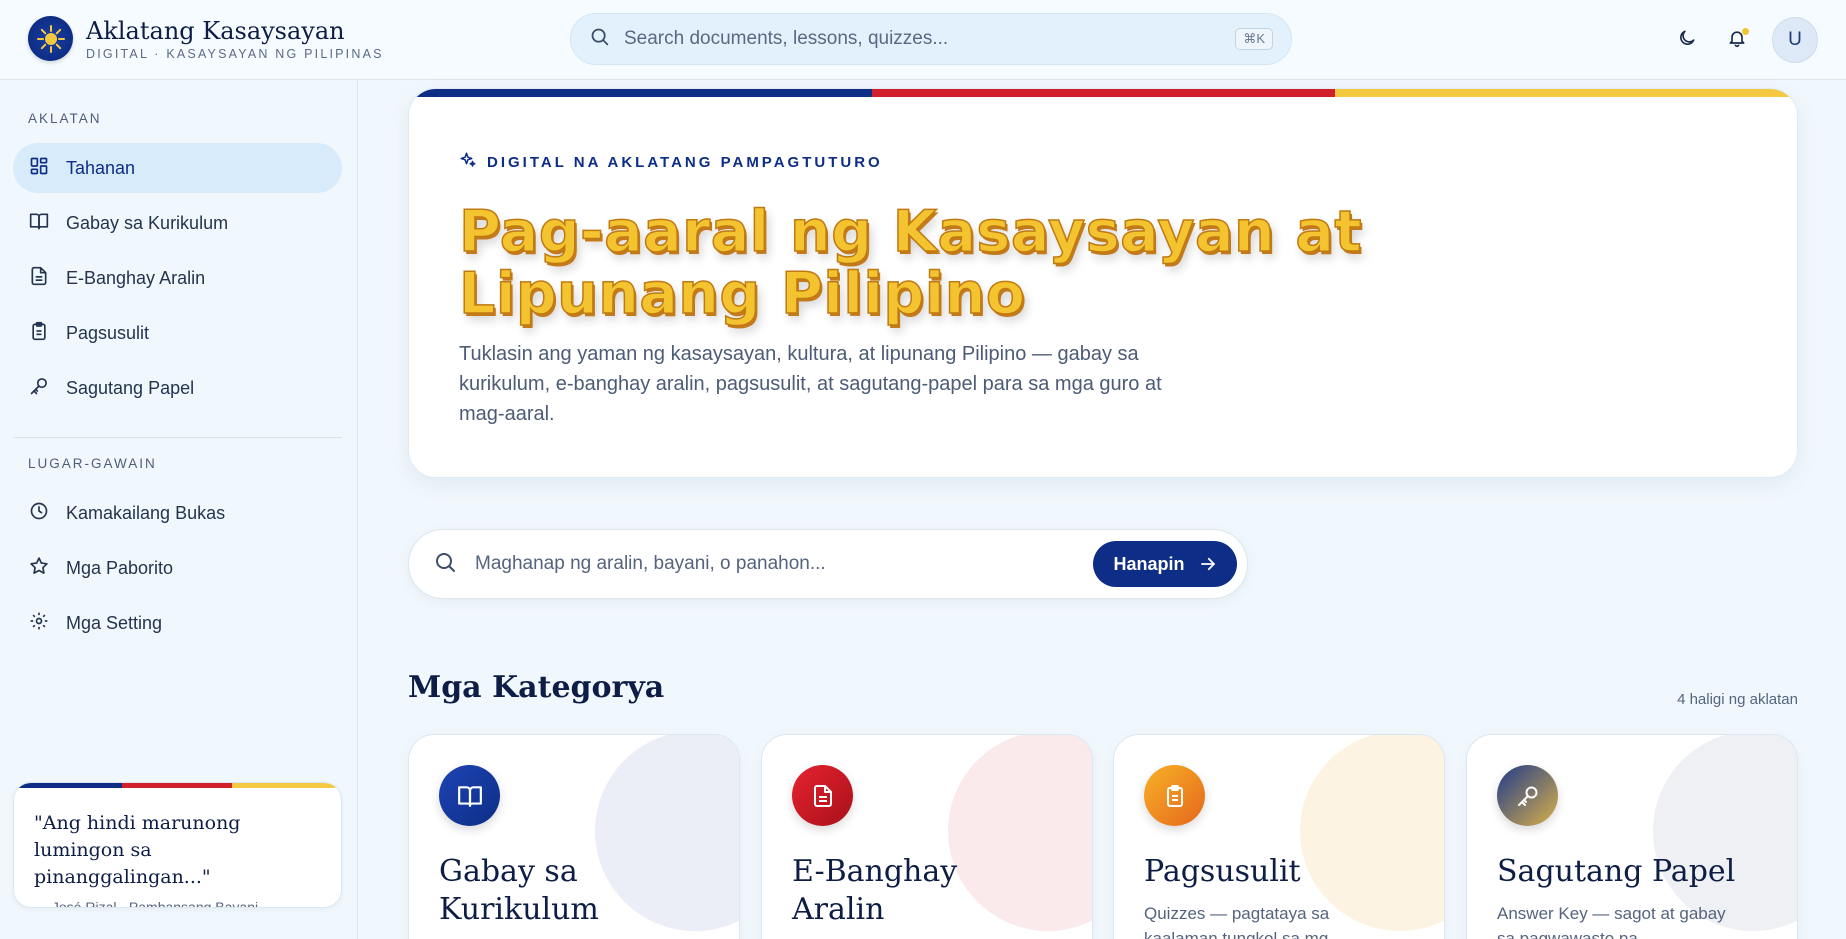  Describe the element at coordinates (101, 167) in the screenshot. I see `sidebar-item-label: Tahanan` at that location.